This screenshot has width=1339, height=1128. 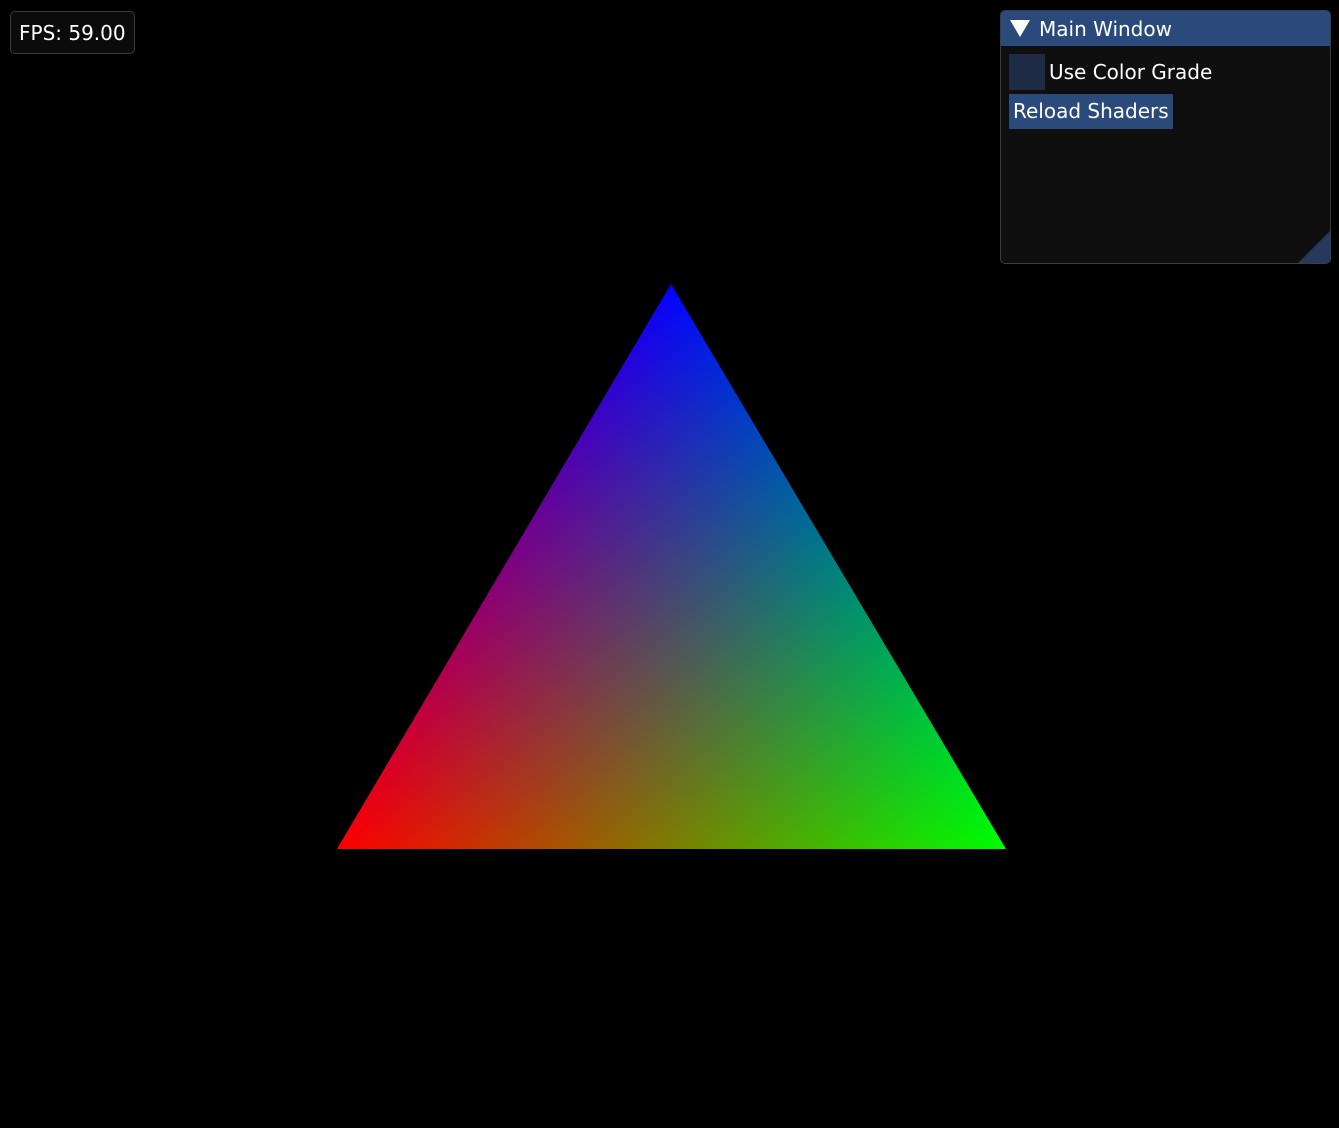 I want to click on main-window-title: Main Window, so click(x=1105, y=28).